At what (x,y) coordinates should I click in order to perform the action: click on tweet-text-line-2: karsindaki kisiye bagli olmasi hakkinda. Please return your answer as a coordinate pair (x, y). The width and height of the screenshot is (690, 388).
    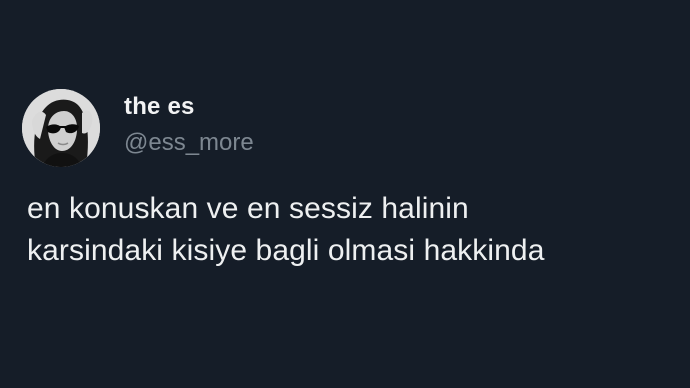
    Looking at the image, I should click on (286, 250).